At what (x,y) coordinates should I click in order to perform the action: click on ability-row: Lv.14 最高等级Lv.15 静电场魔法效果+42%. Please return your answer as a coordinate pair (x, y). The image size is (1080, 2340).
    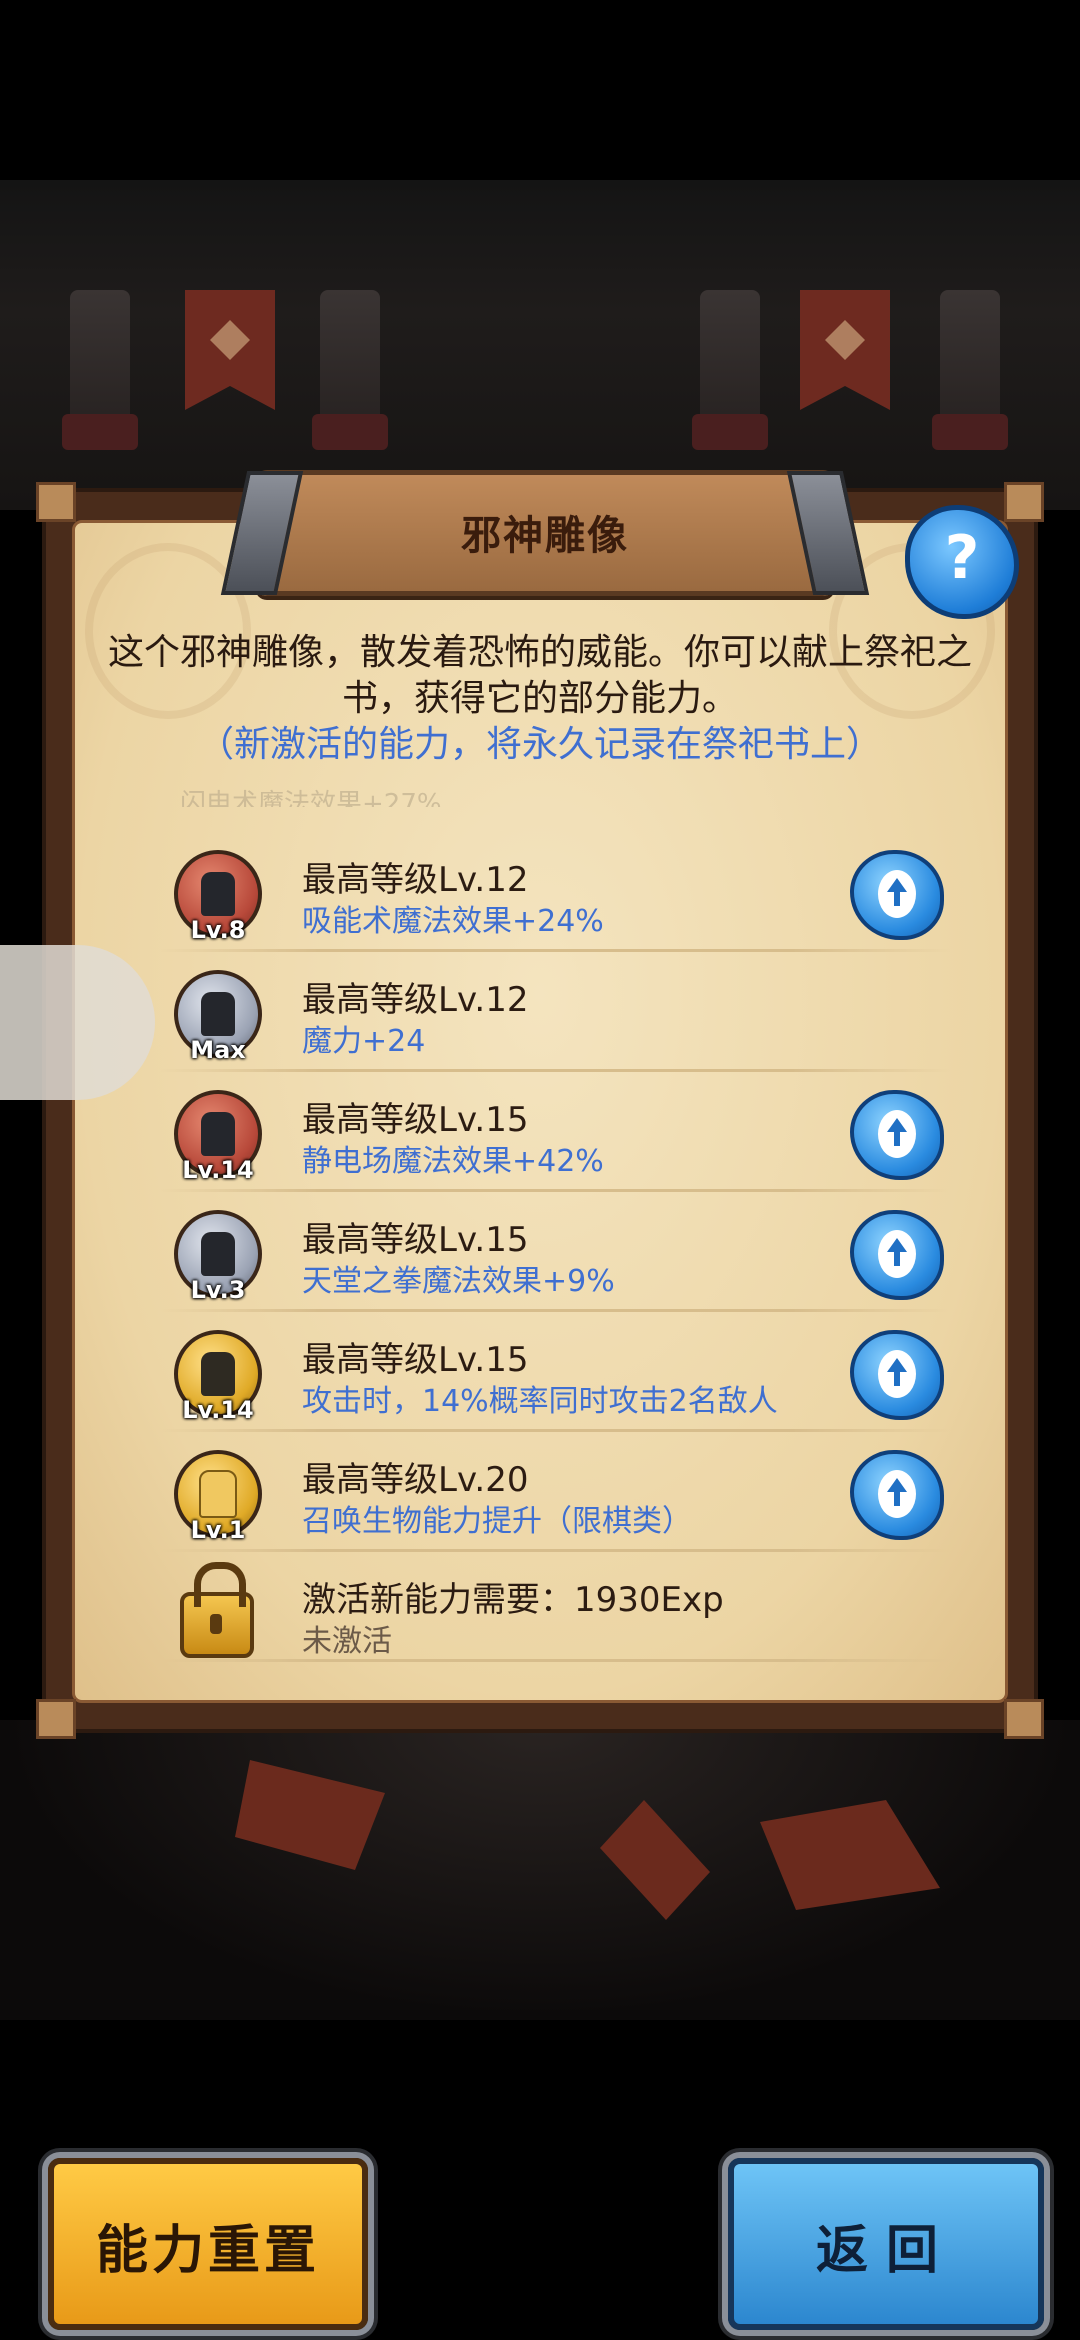
    Looking at the image, I should click on (555, 1132).